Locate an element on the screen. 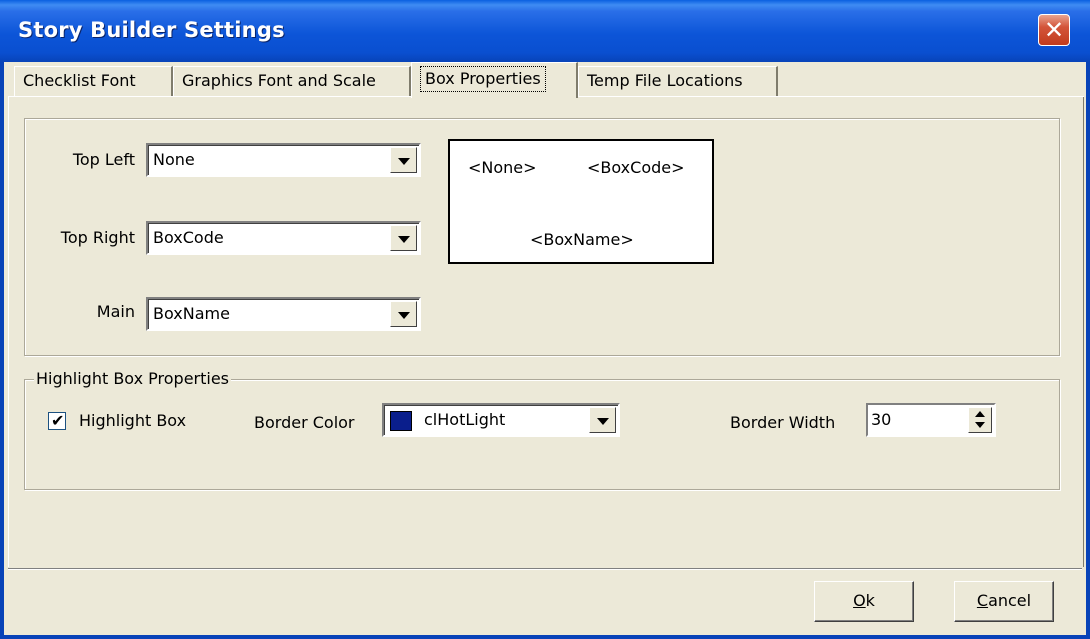  highlight-box-checkbox: ✔ is located at coordinates (57, 420).